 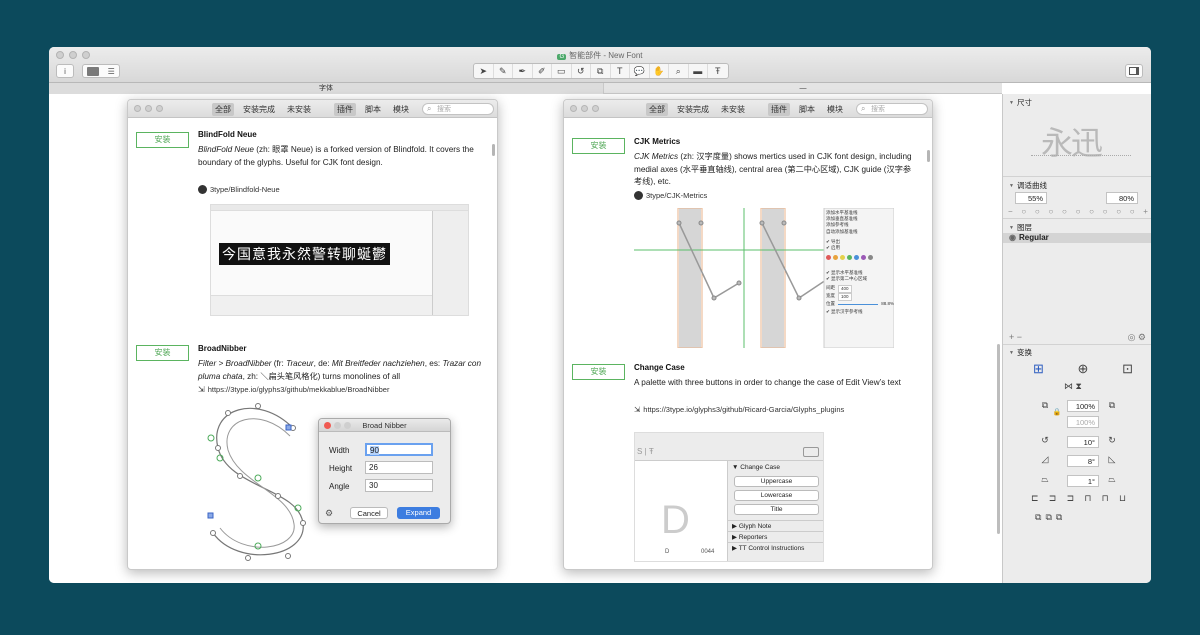 I want to click on plugin-link: 3type/CJK-Metrics, so click(x=670, y=195).